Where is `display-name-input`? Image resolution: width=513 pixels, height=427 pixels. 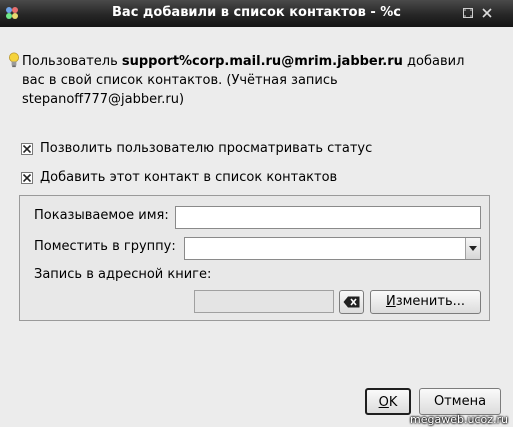
display-name-input is located at coordinates (328, 217).